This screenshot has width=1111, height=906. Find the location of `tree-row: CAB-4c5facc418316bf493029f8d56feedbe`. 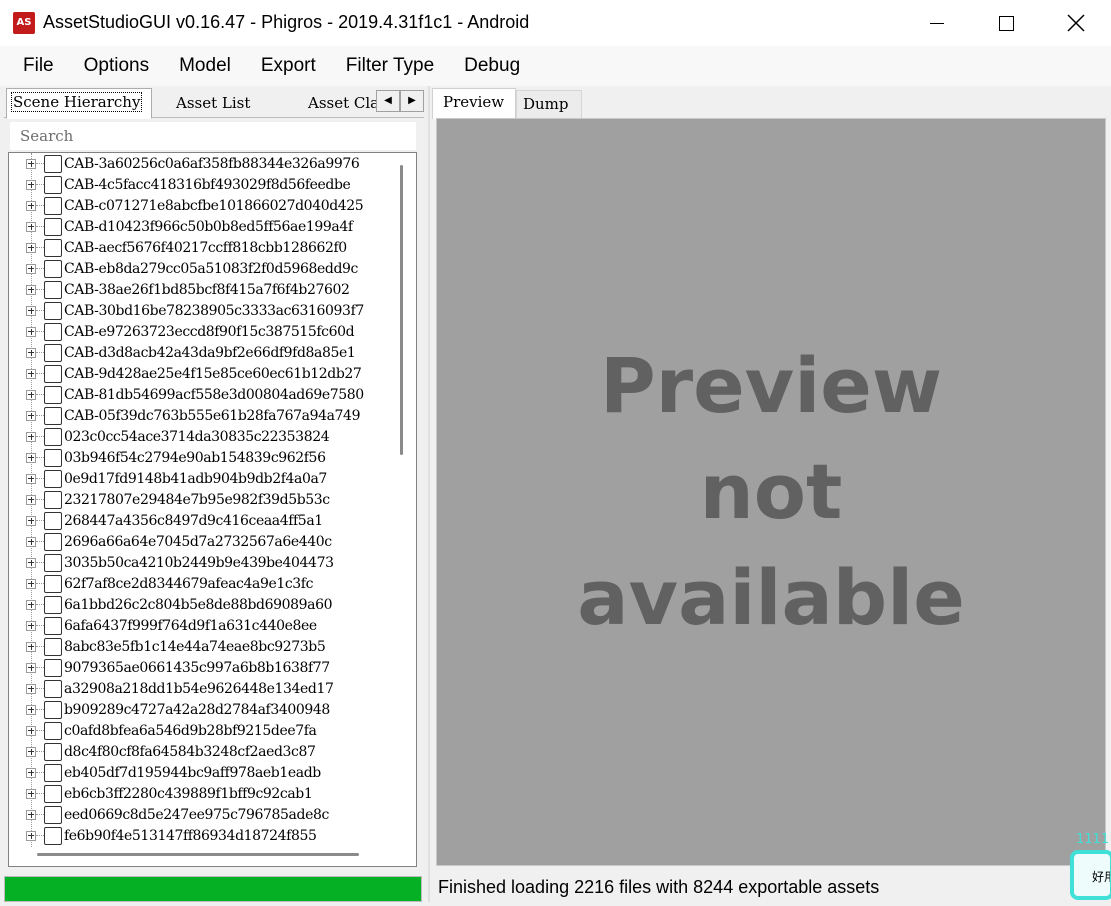

tree-row: CAB-4c5facc418316bf493029f8d56feedbe is located at coordinates (200, 184).